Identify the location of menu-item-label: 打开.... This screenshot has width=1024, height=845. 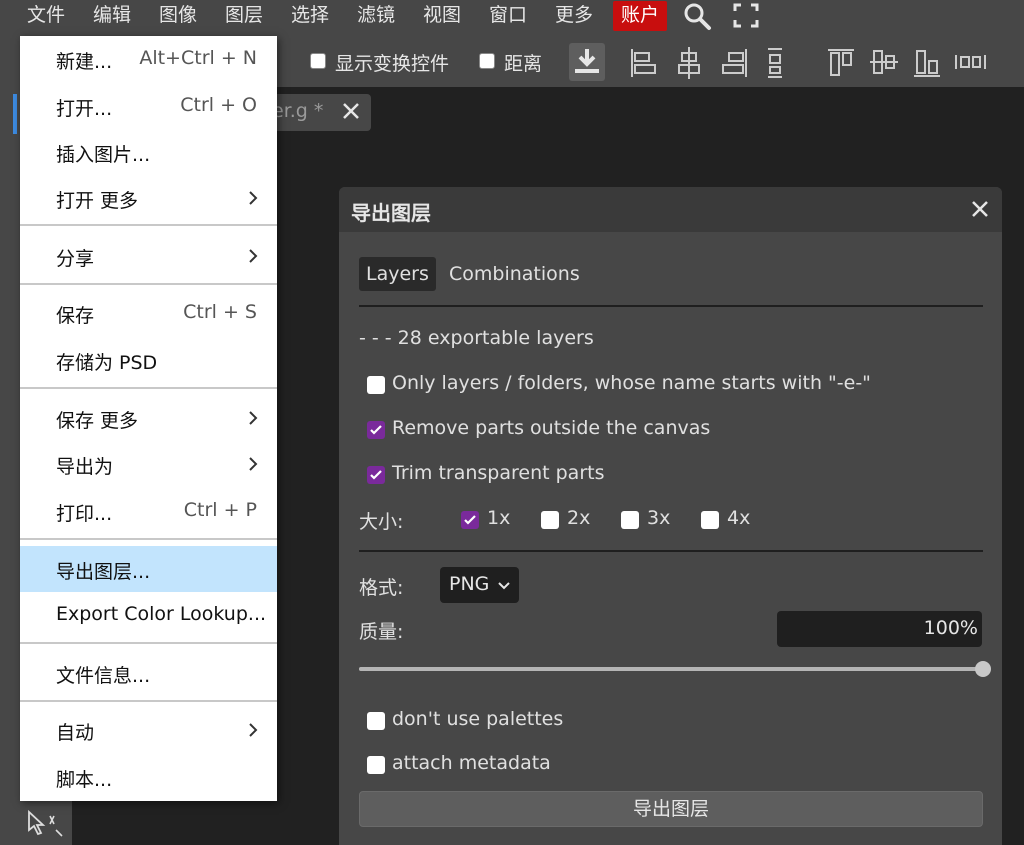
(84, 109).